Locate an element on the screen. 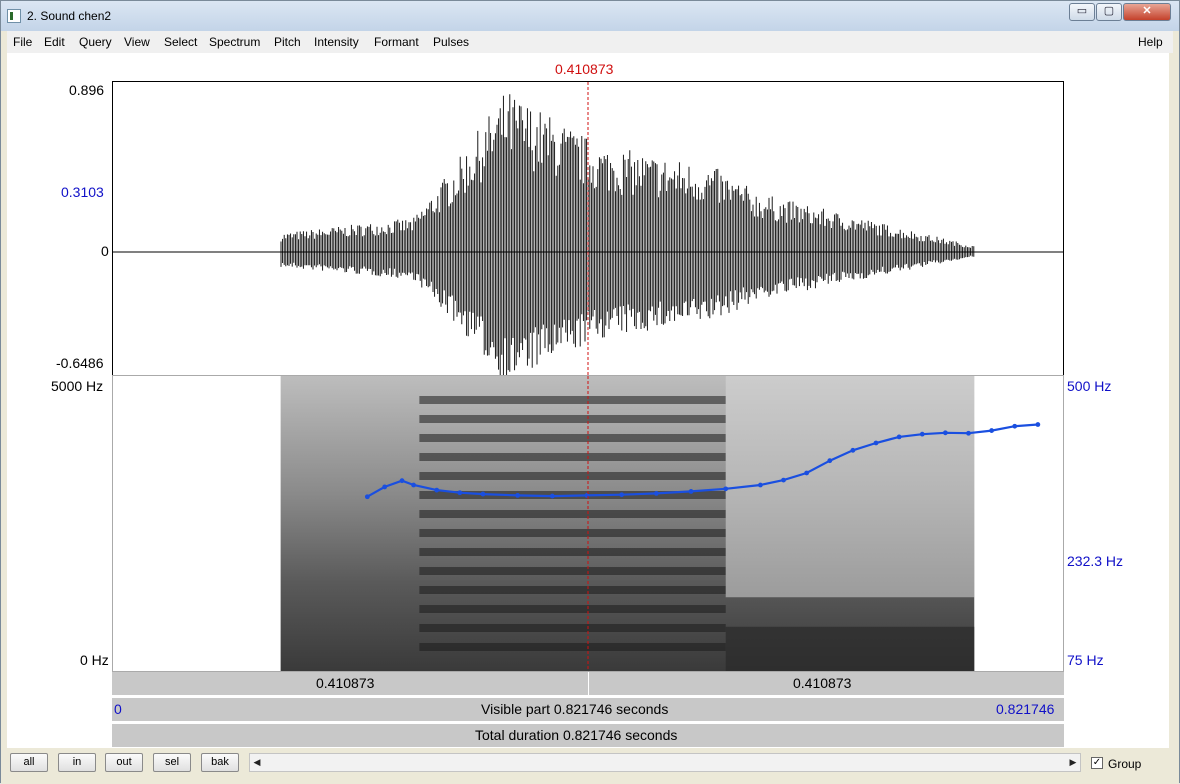 The image size is (1180, 784). visible-end-label: 0.821746 is located at coordinates (1025, 709).